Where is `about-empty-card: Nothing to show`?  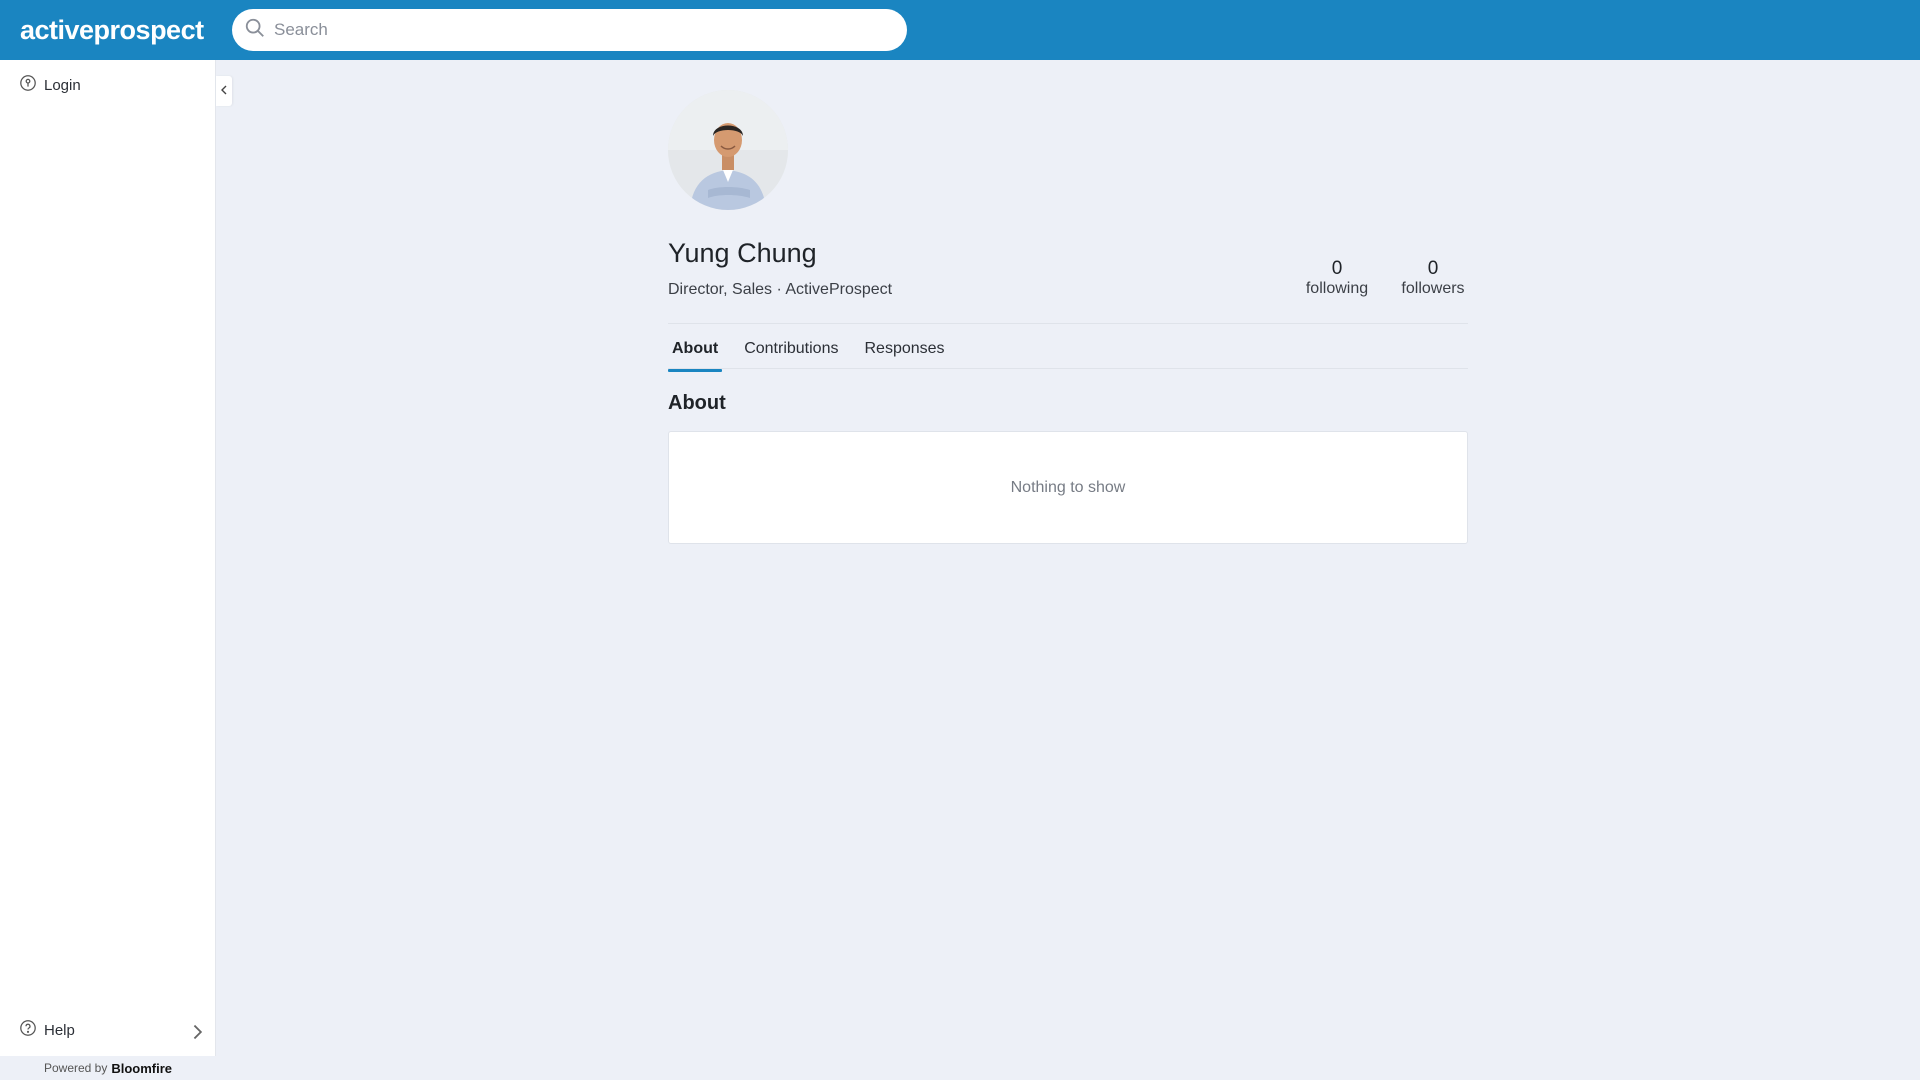
about-empty-card: Nothing to show is located at coordinates (1068, 487).